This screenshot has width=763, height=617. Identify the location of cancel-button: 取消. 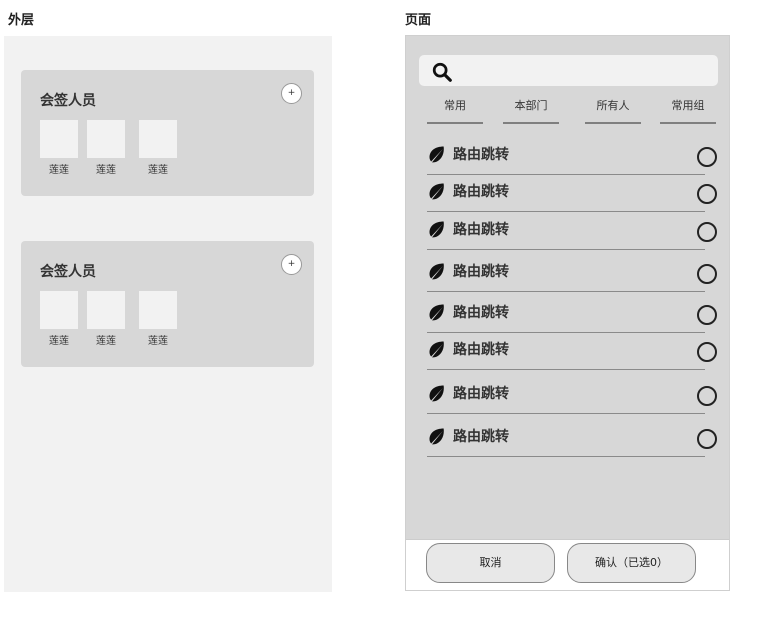
(490, 563).